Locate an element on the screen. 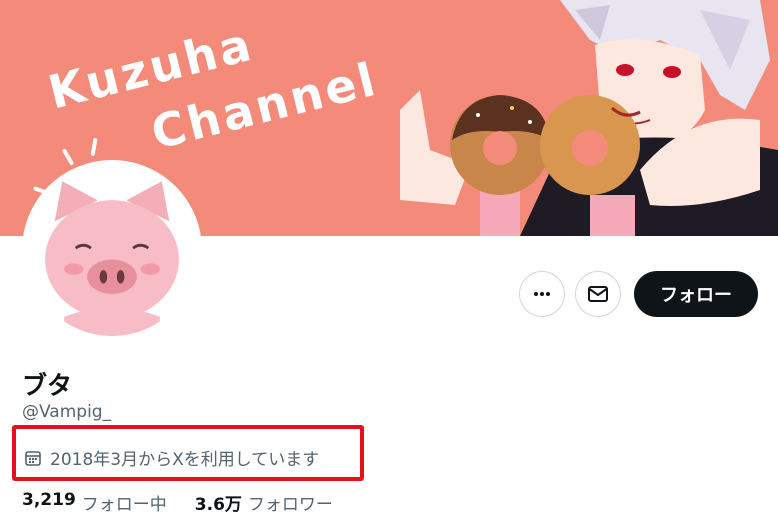 This screenshot has height=530, width=778. follow-button: フォロー is located at coordinates (696, 294).